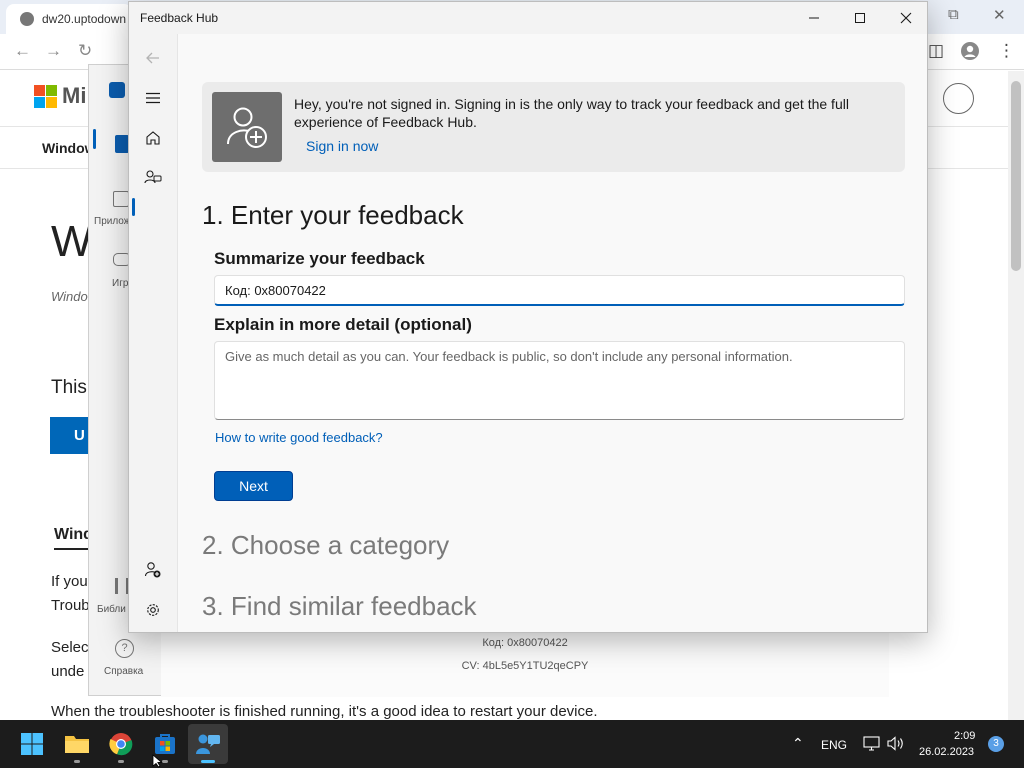 The height and width of the screenshot is (768, 1024). I want to click on taskbar-chrome, so click(121, 744).